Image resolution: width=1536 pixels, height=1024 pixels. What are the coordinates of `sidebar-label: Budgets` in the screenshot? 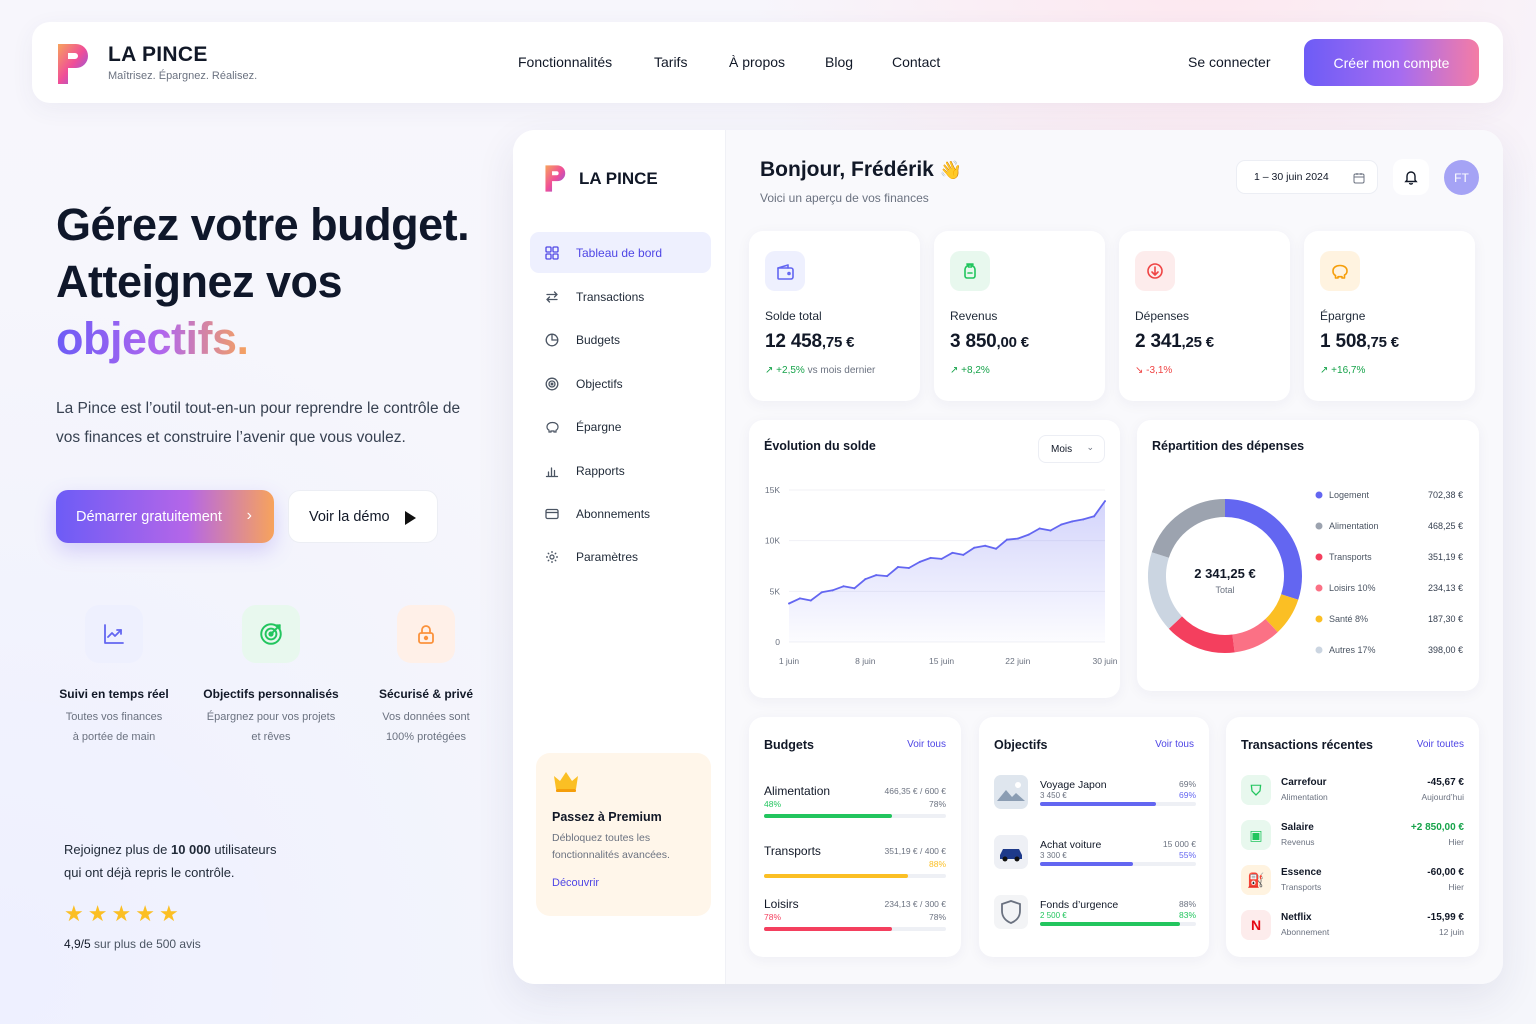 It's located at (598, 339).